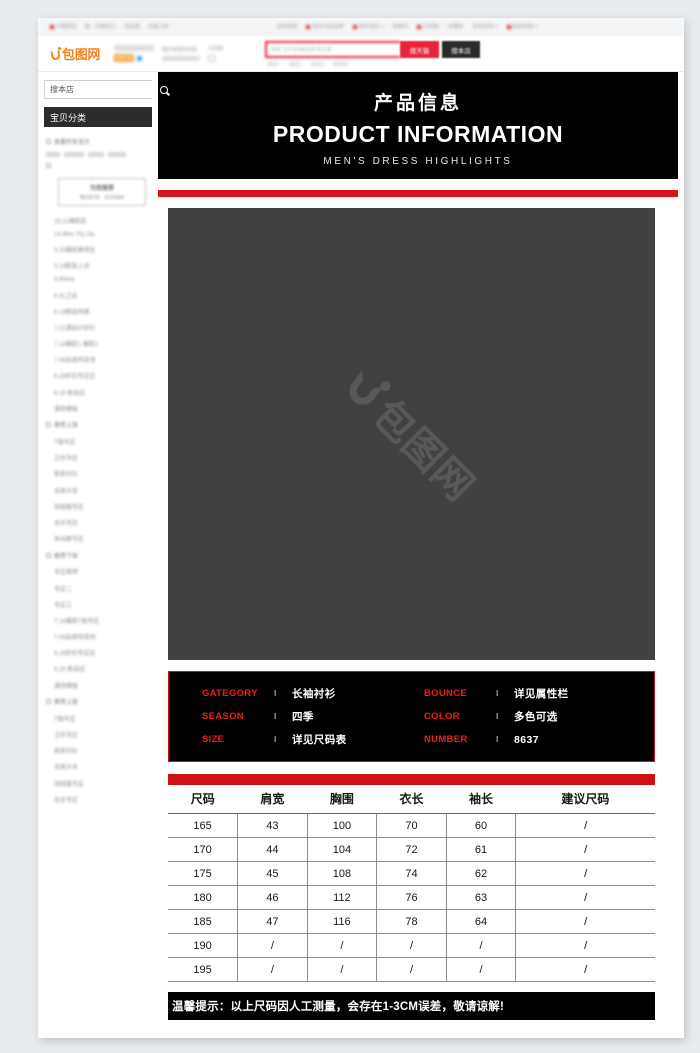 The image size is (700, 1053). I want to click on sidebar-item: 7.21潮品针织衫, so click(98, 327).